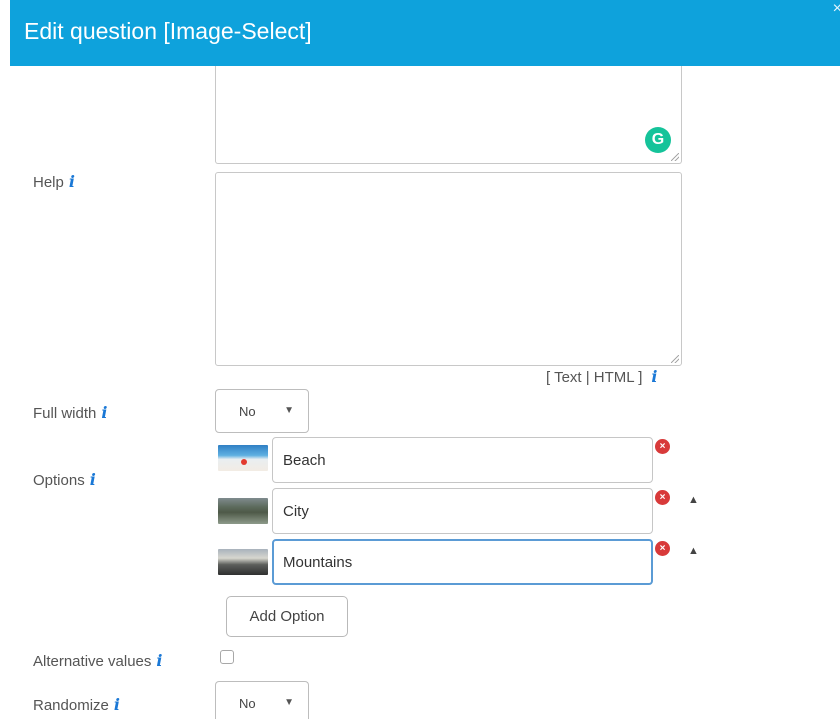  Describe the element at coordinates (836, 9) in the screenshot. I see `close-icon: ×` at that location.